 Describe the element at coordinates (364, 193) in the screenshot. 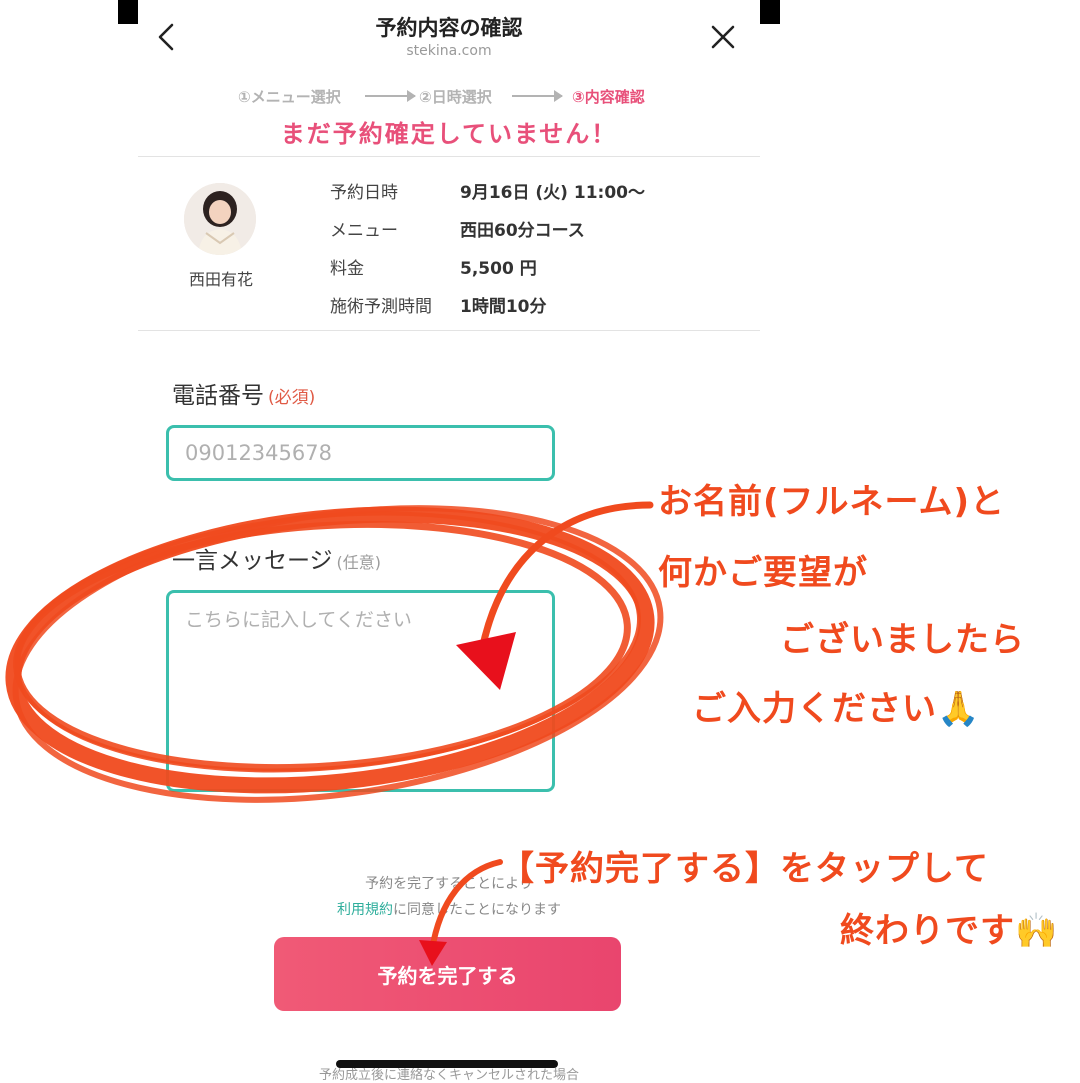

I see `booking-date-label: 予約日時` at that location.